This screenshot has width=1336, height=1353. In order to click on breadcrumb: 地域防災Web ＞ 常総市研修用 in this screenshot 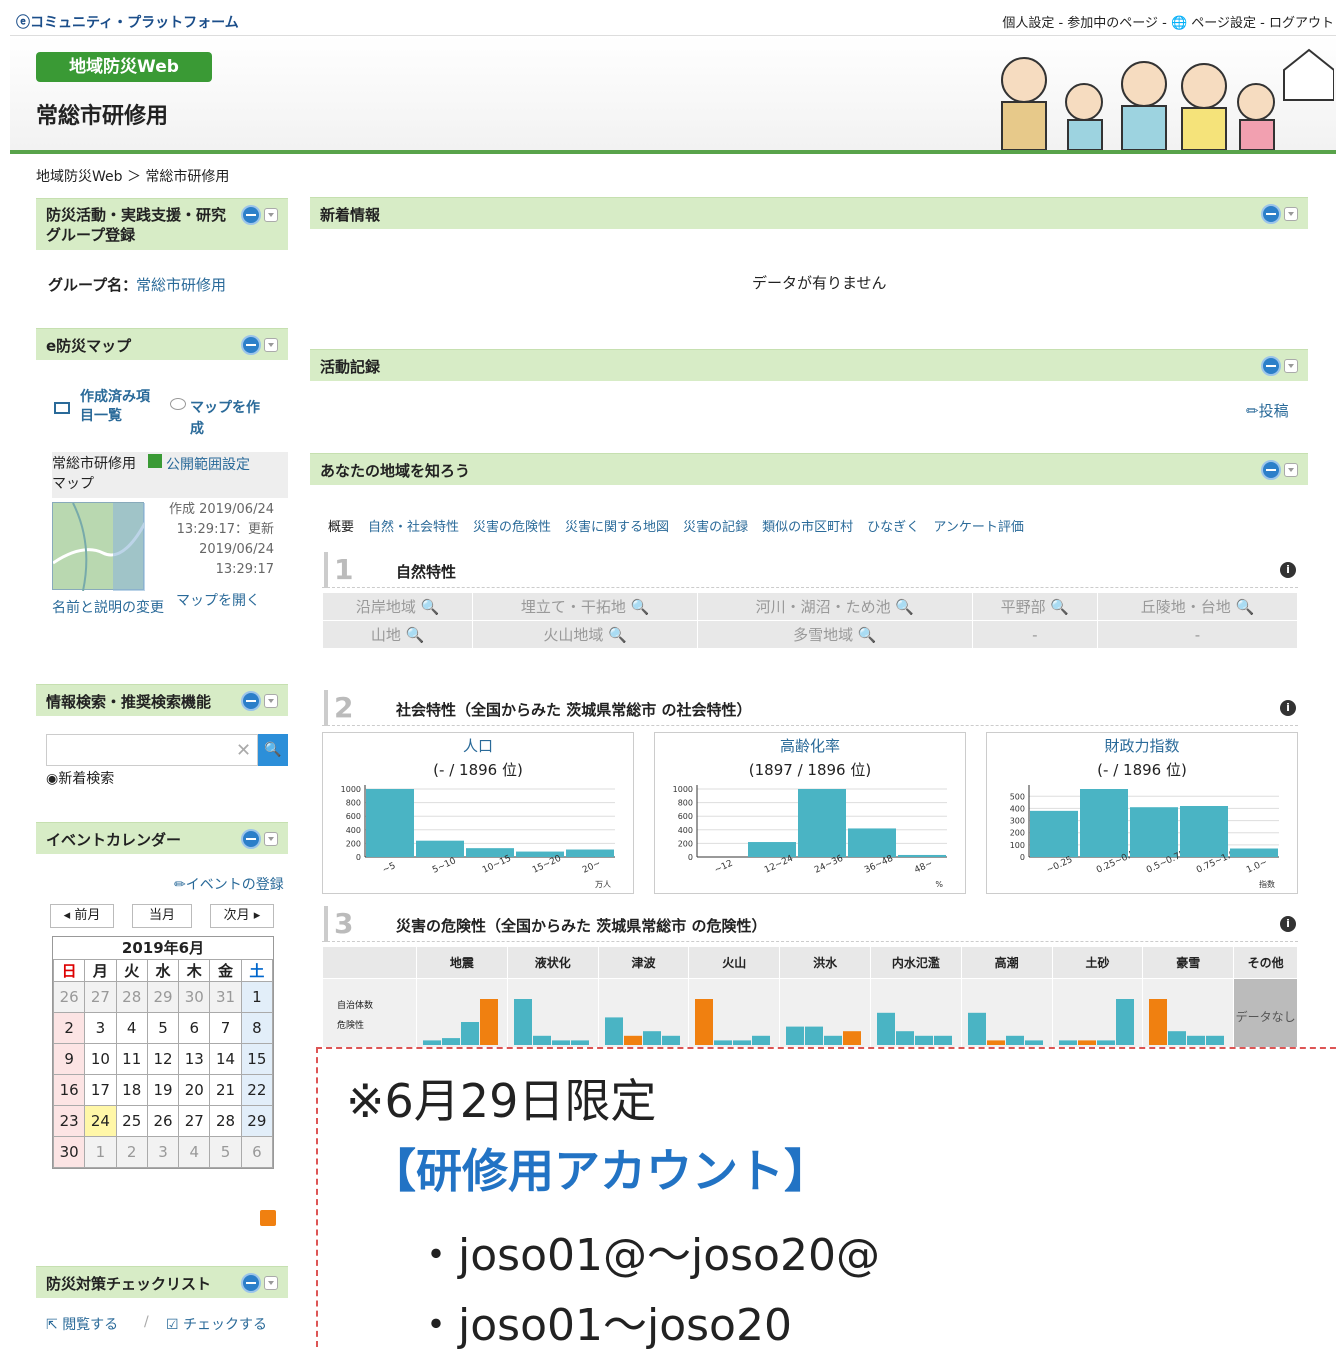, I will do `click(132, 176)`.